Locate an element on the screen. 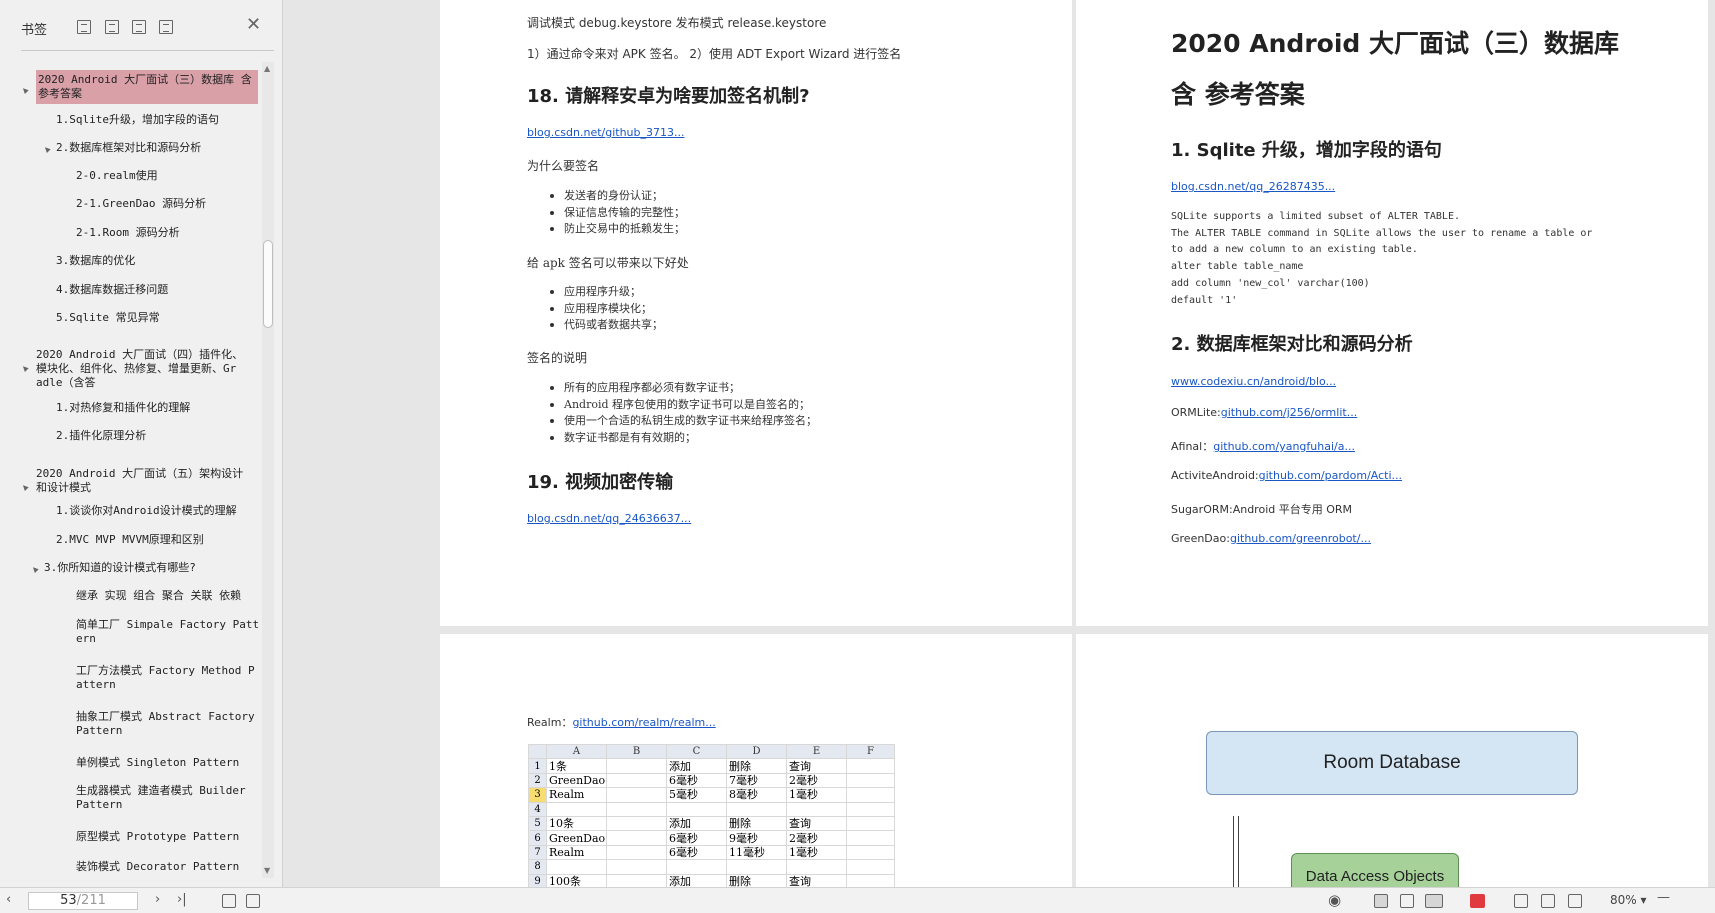  sidebar-header: 书签 ✕ is located at coordinates (141, 24).